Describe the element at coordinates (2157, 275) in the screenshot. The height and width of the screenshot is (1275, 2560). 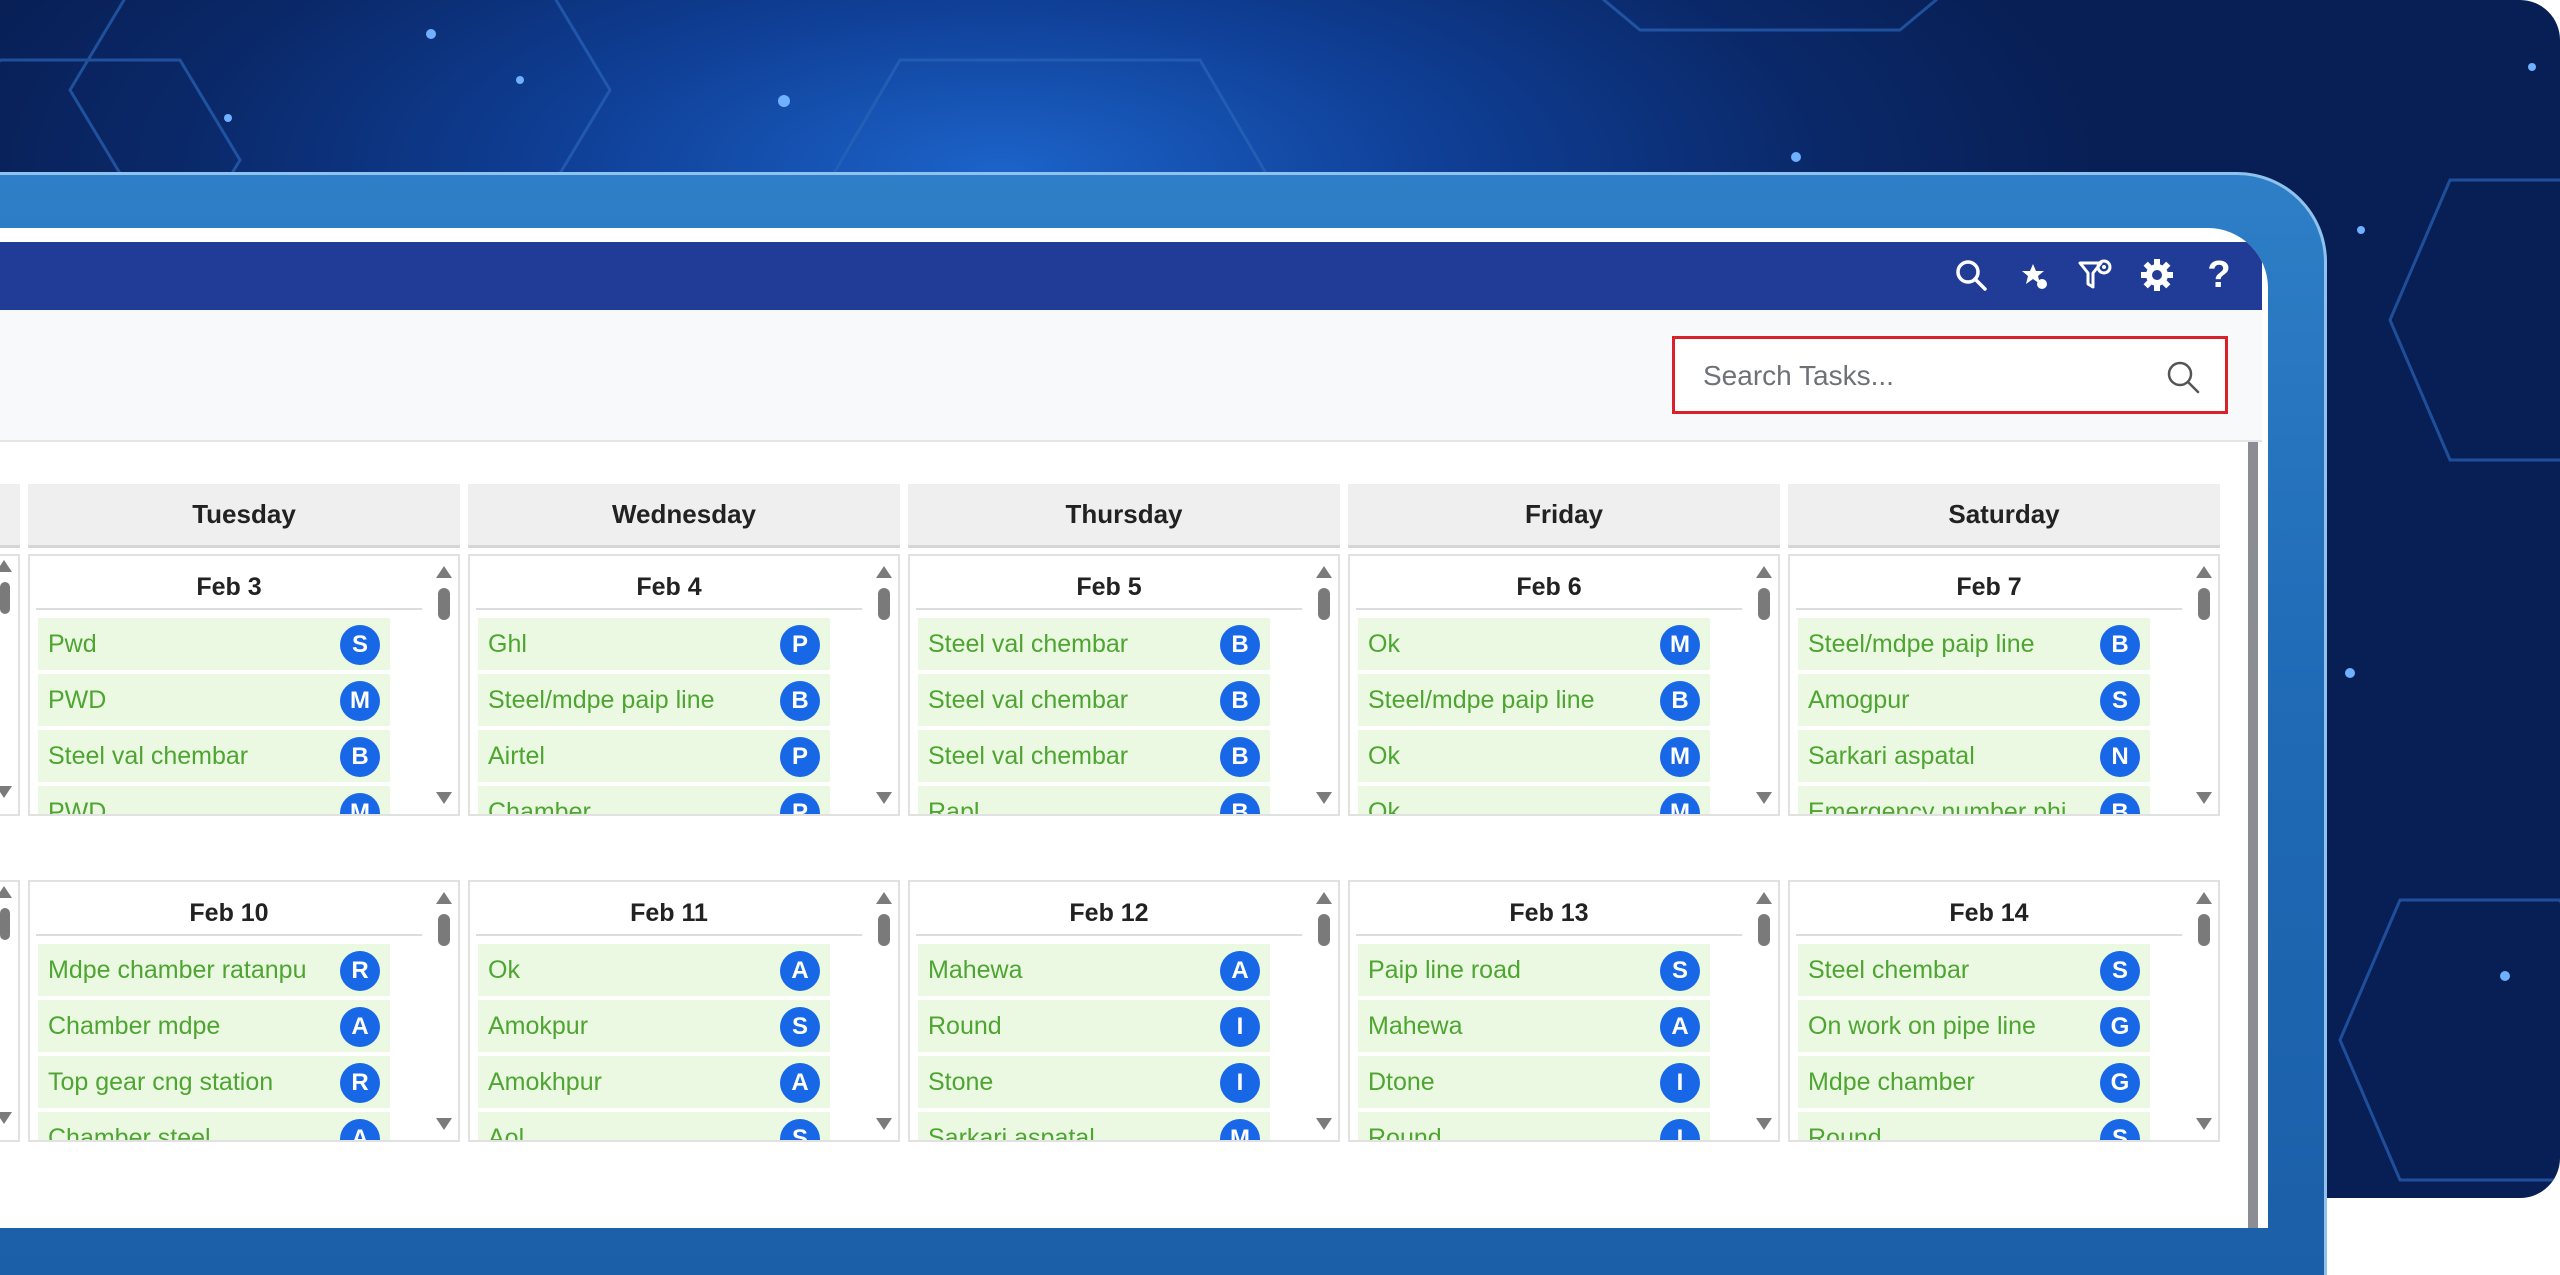
I see `gear-icon` at that location.